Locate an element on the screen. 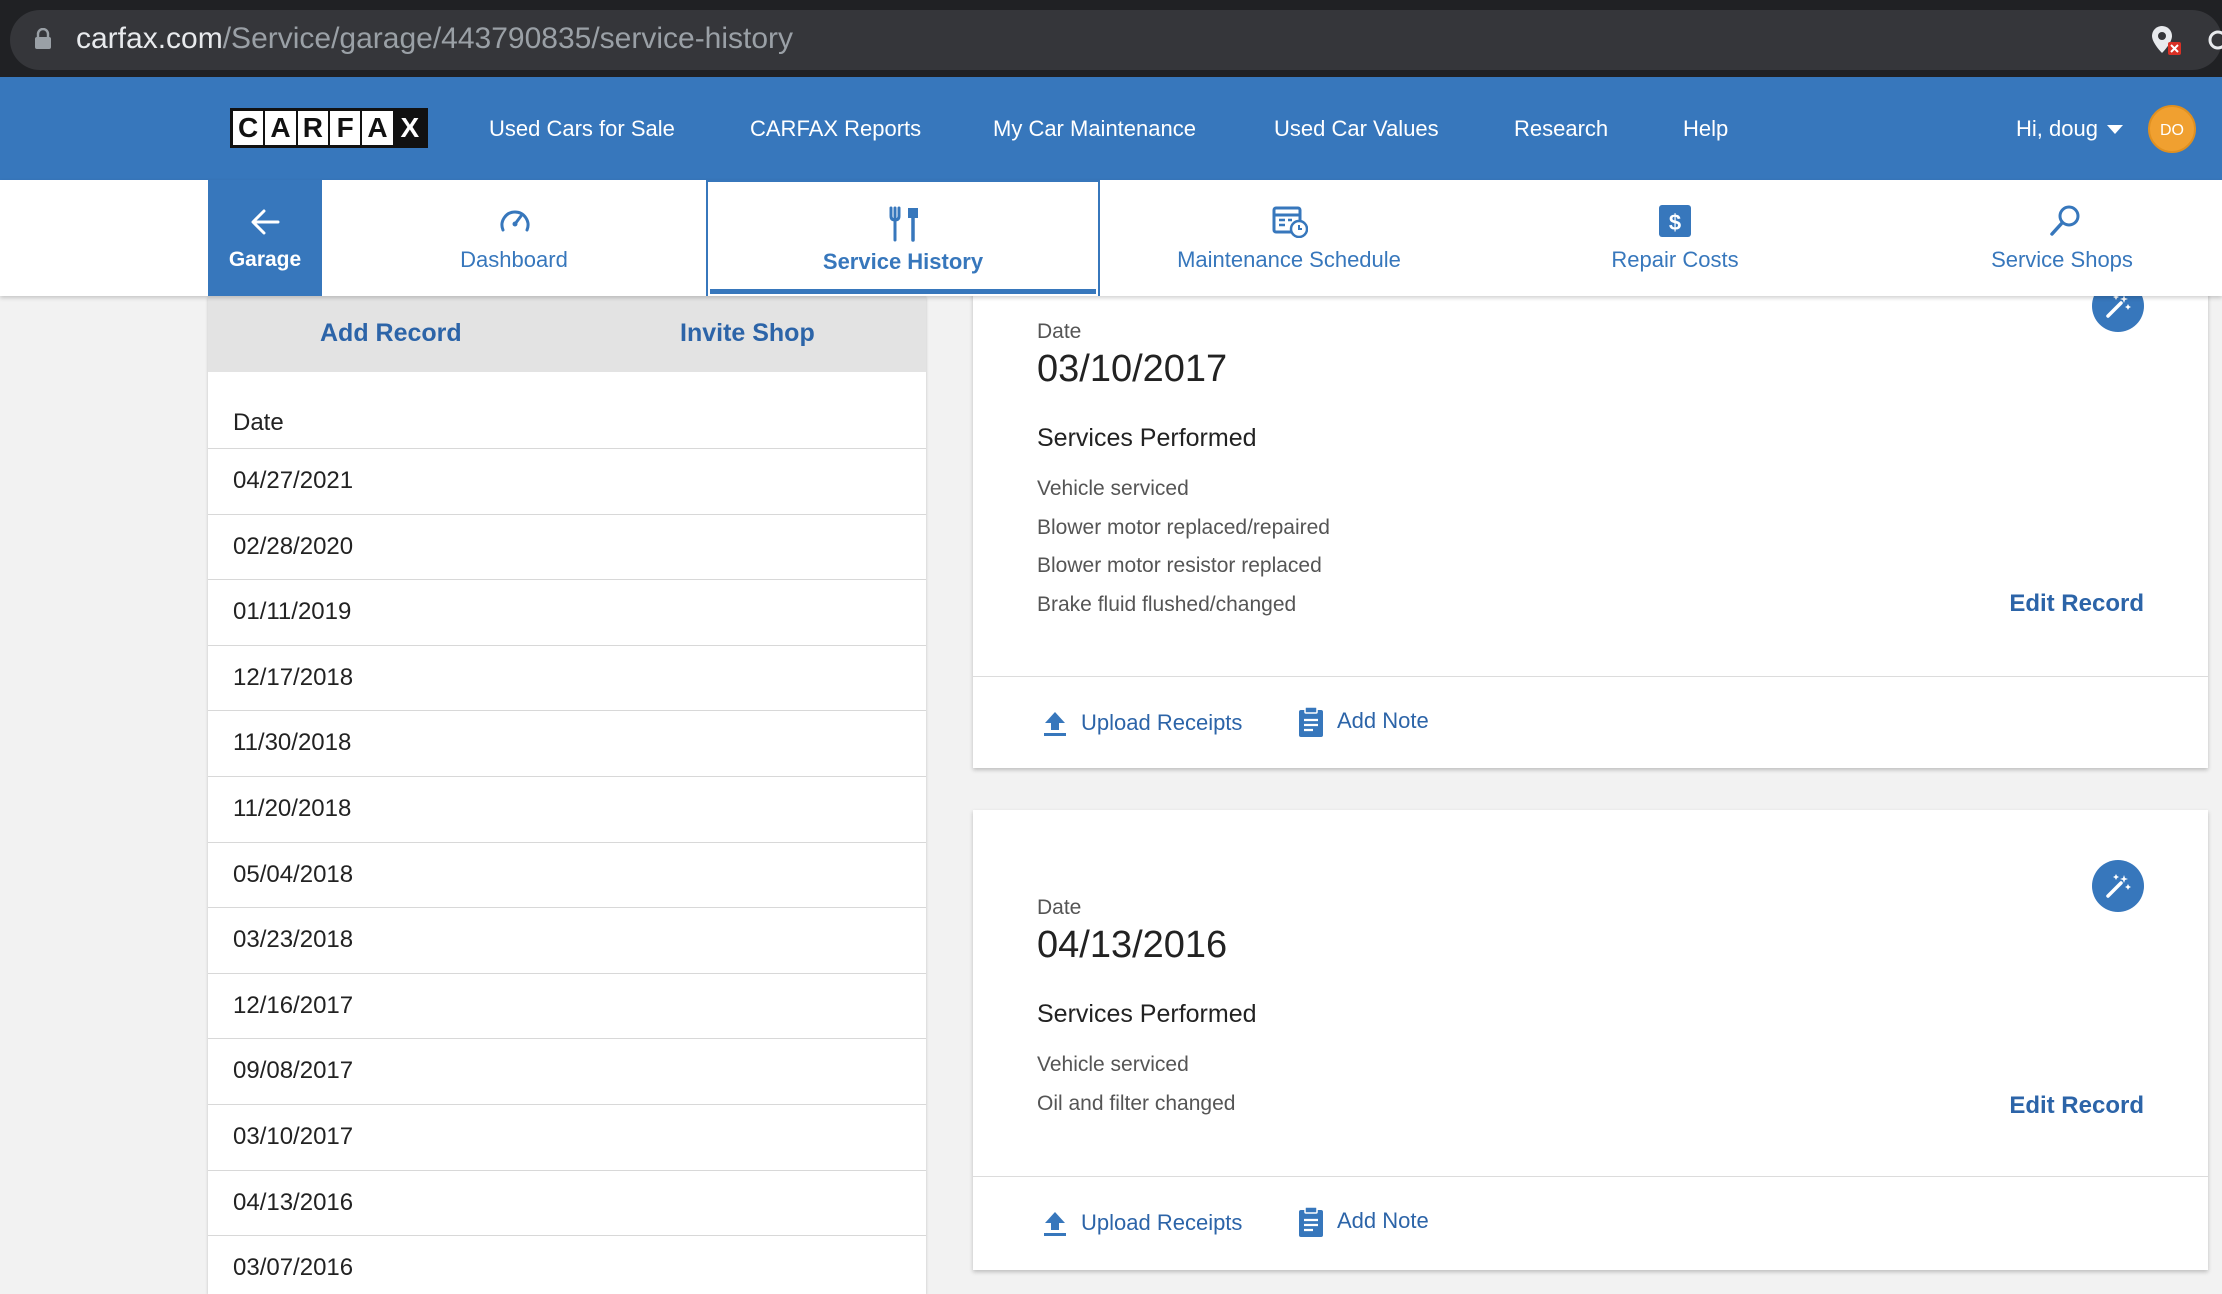 The image size is (2222, 1294). url-domain: carfax.com is located at coordinates (149, 38).